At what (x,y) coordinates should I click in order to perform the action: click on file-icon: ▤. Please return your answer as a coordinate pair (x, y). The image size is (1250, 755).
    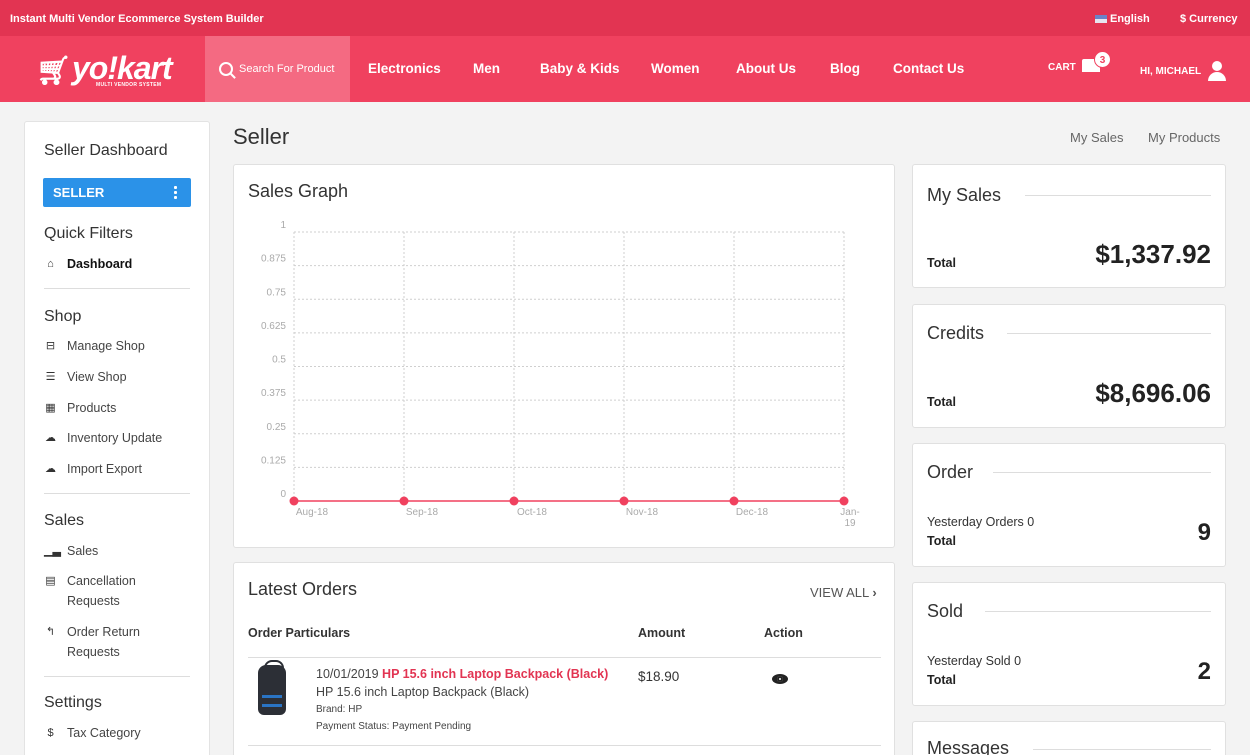
    Looking at the image, I should click on (50, 581).